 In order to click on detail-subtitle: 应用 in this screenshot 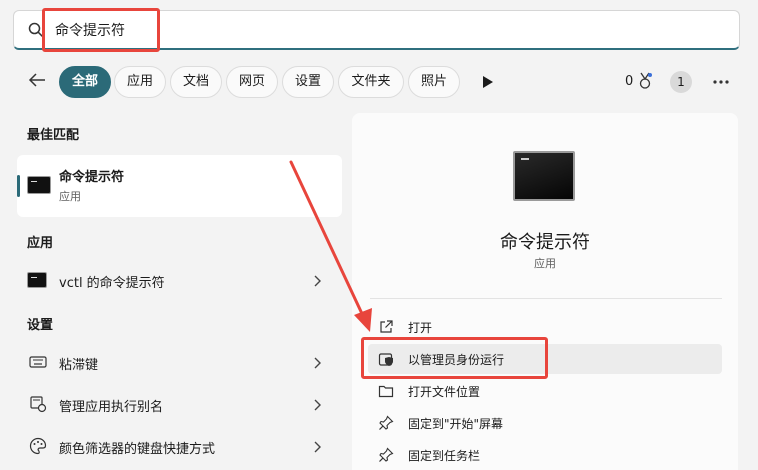, I will do `click(545, 263)`.